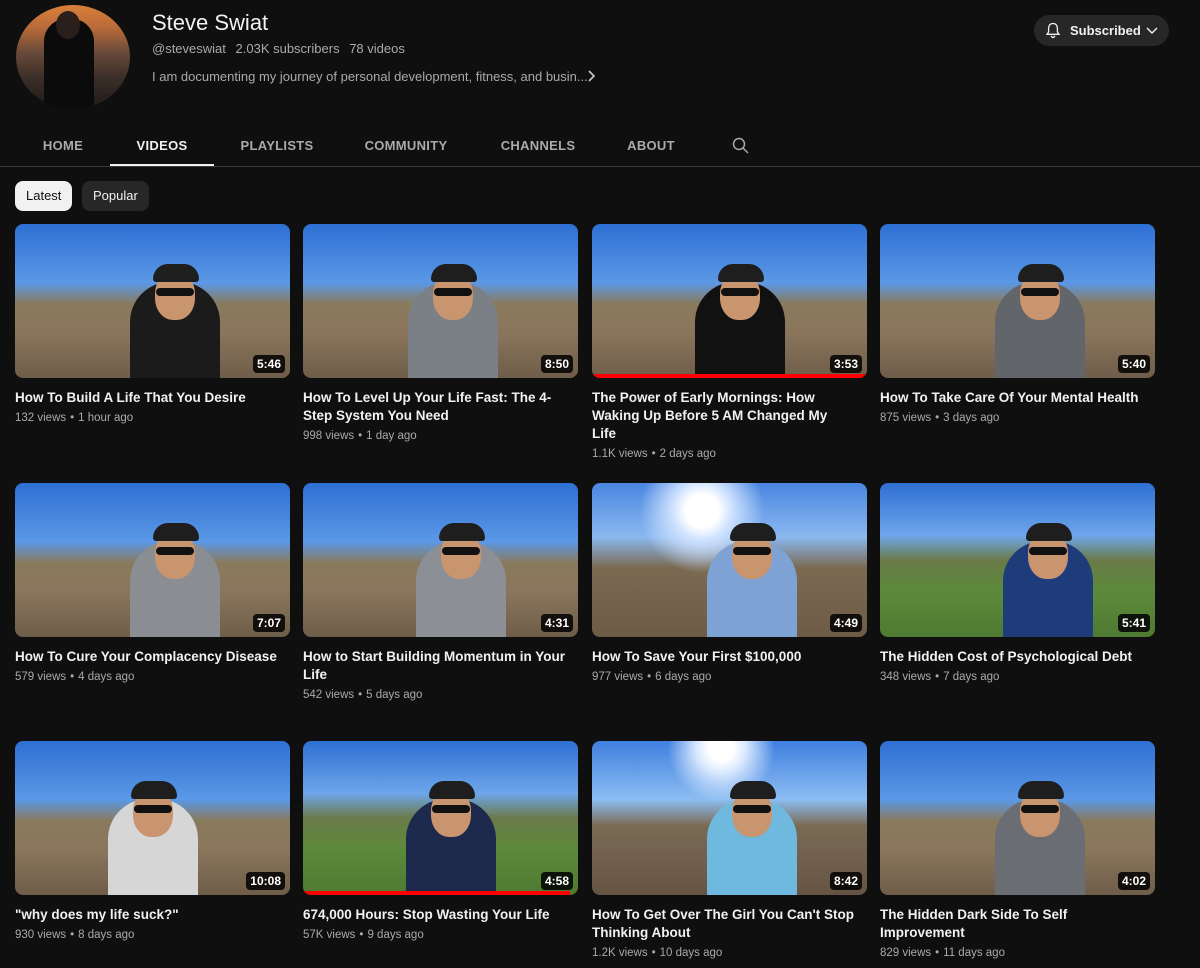  What do you see at coordinates (63, 143) in the screenshot?
I see `tab-home: HOME` at bounding box center [63, 143].